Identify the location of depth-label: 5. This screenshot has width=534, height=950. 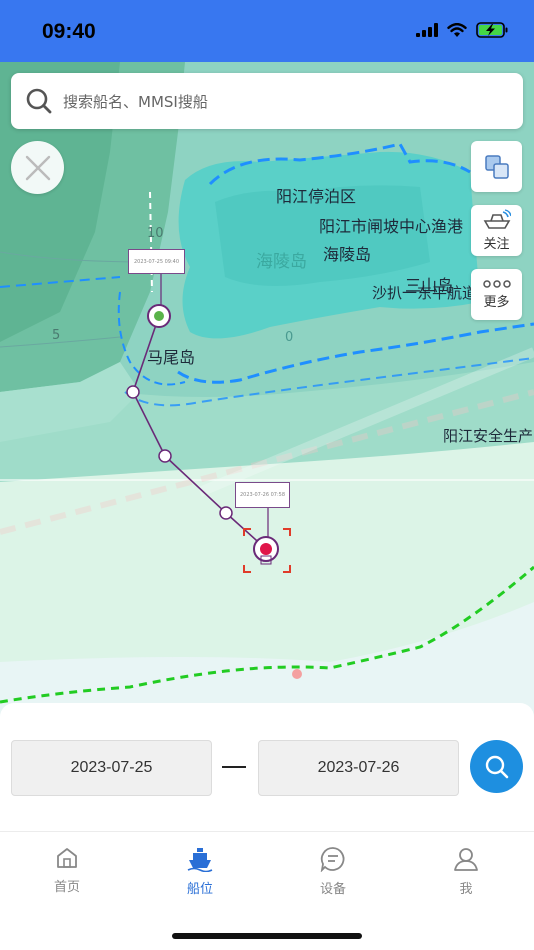
(56, 335).